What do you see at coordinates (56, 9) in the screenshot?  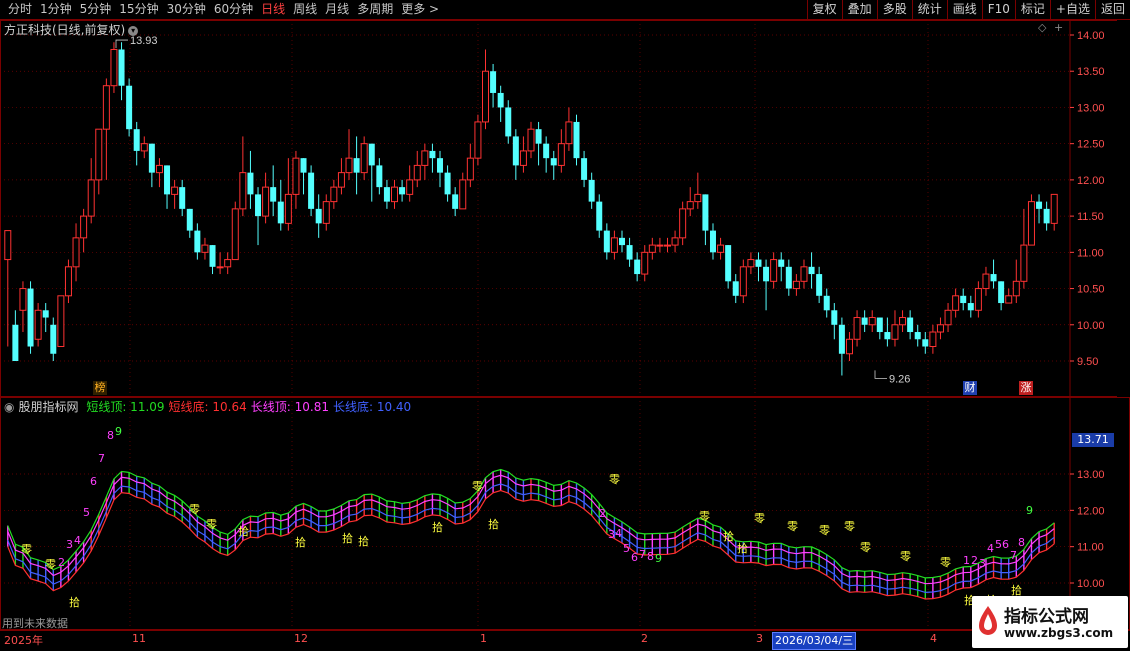 I see `period-tab-1: 1分钟` at bounding box center [56, 9].